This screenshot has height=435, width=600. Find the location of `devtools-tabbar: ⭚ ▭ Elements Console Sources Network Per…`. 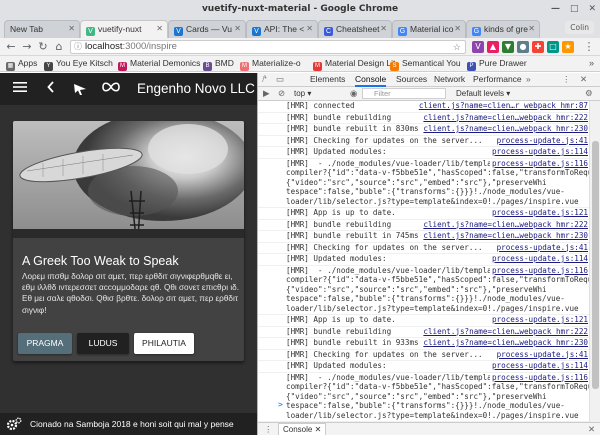

devtools-tabbar: ⭚ ▭ Elements Console Sources Network Per… is located at coordinates (429, 80).